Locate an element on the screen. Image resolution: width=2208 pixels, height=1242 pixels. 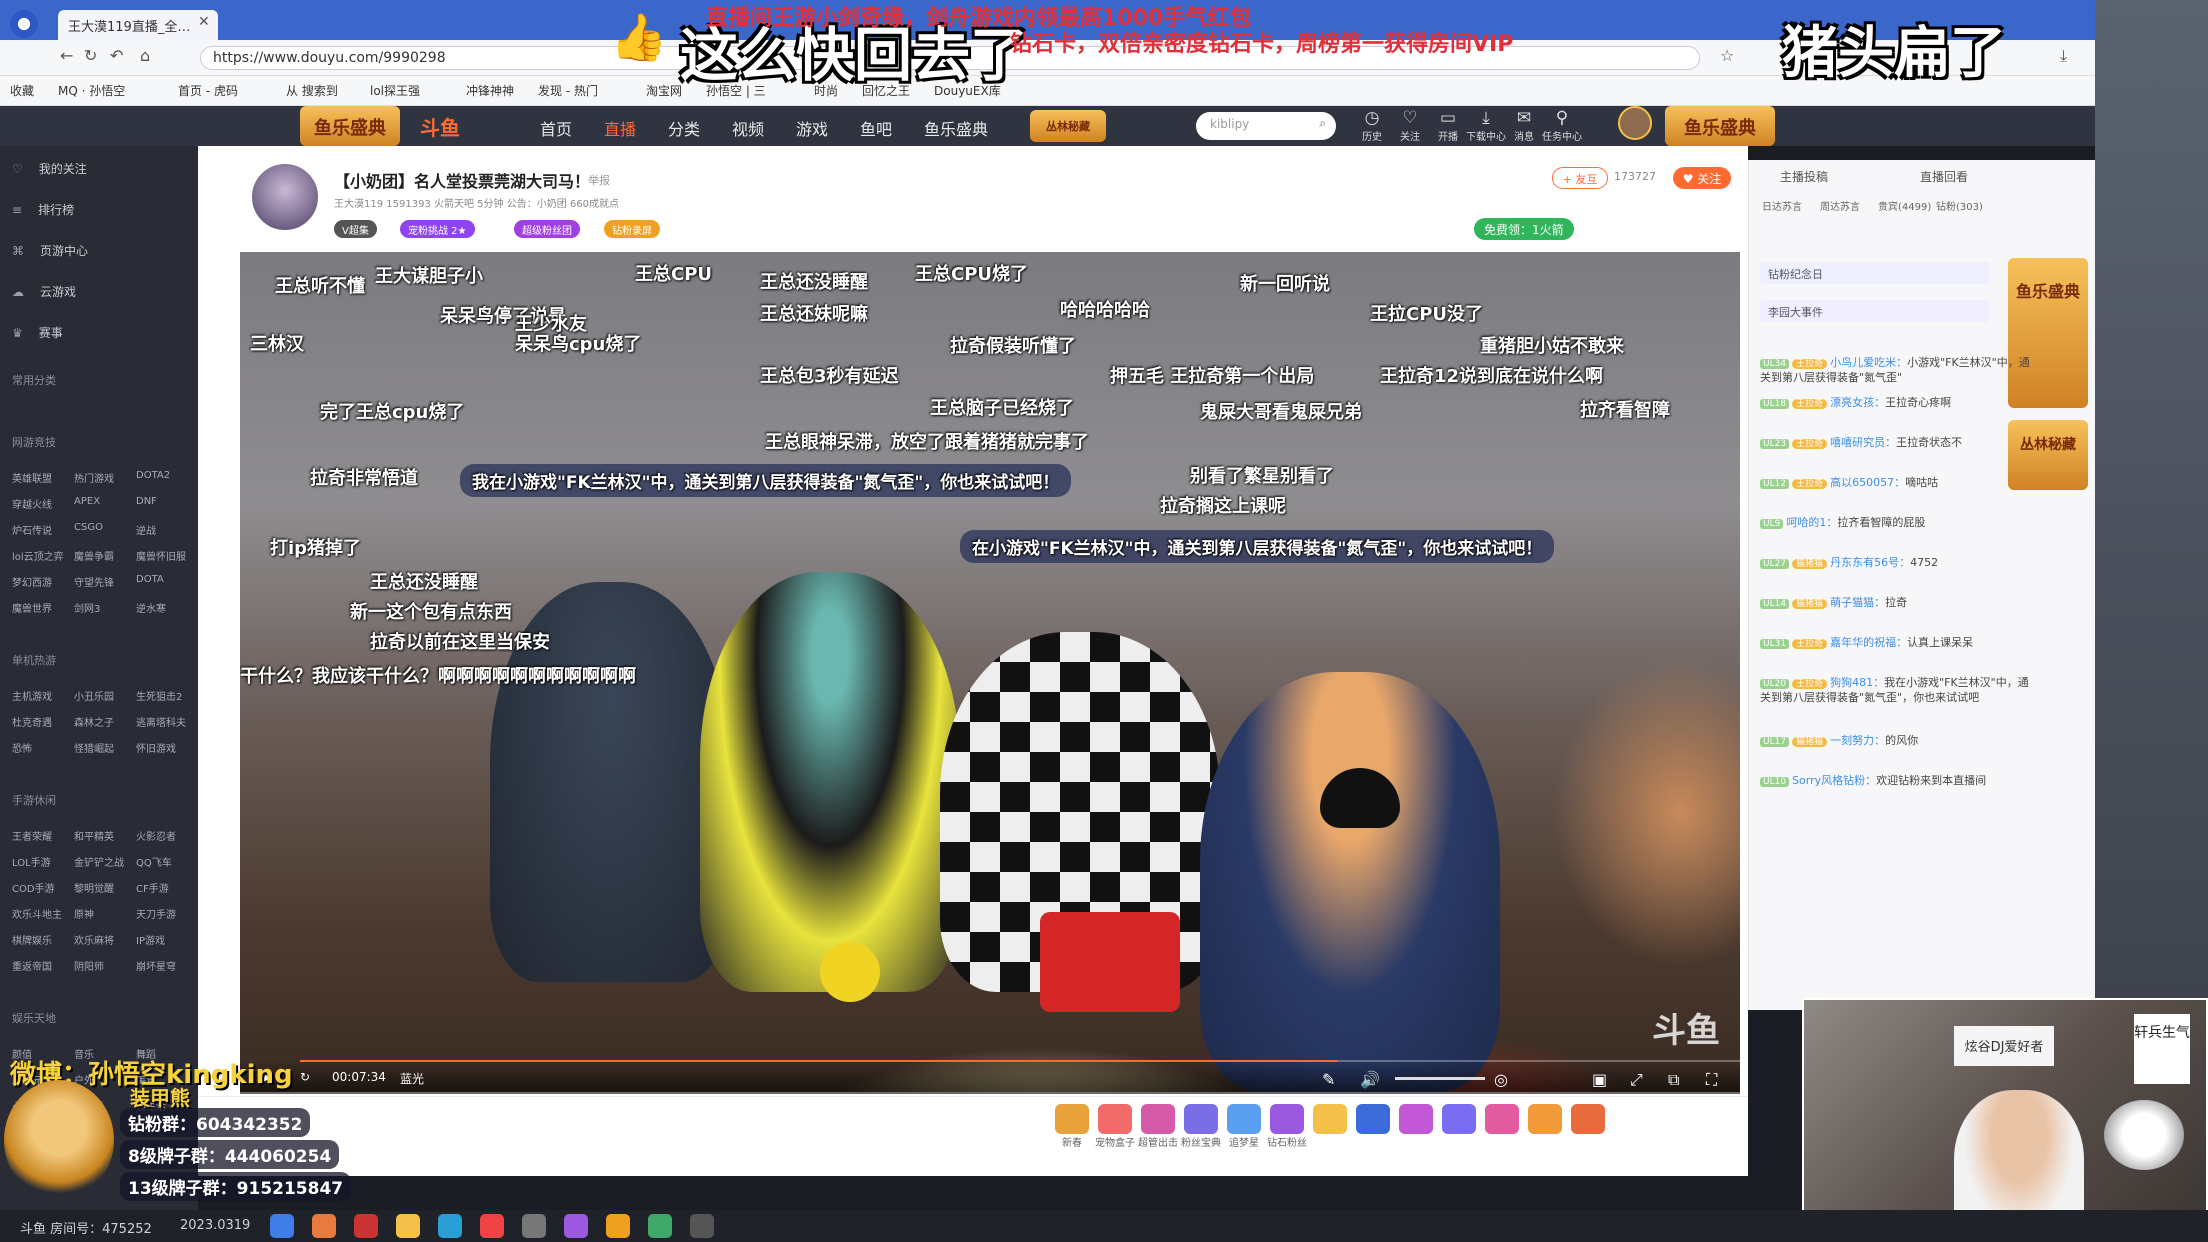
category-link: LOL手游 is located at coordinates (31, 861).